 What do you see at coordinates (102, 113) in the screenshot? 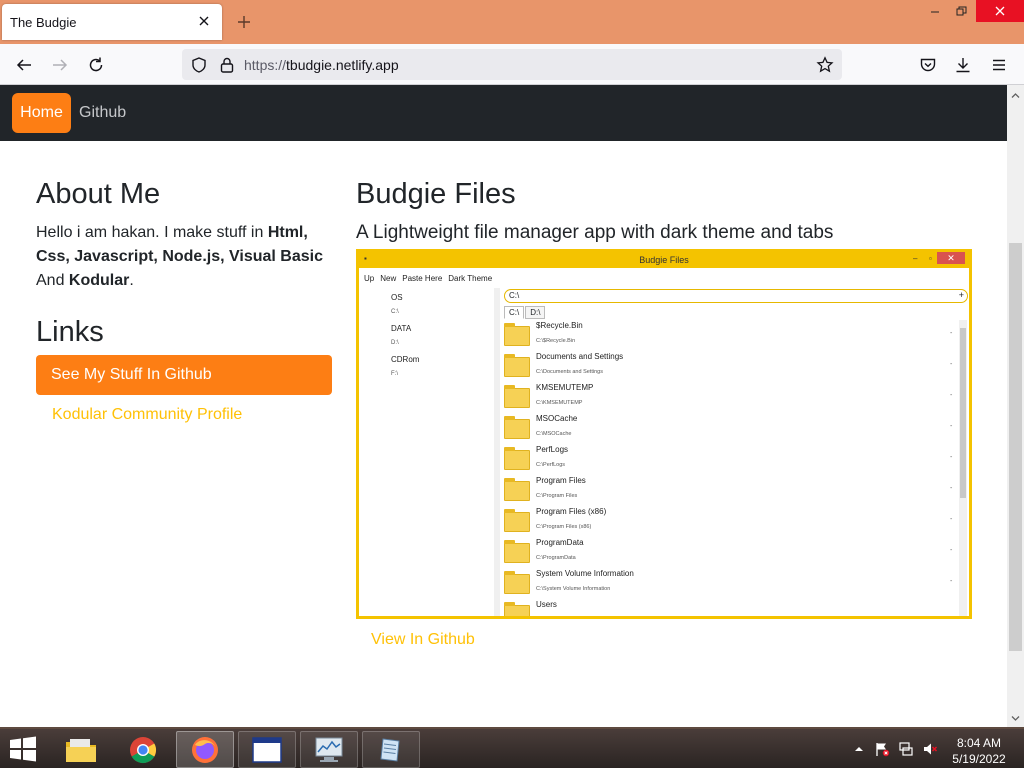
I see `nav-github-link: Github` at bounding box center [102, 113].